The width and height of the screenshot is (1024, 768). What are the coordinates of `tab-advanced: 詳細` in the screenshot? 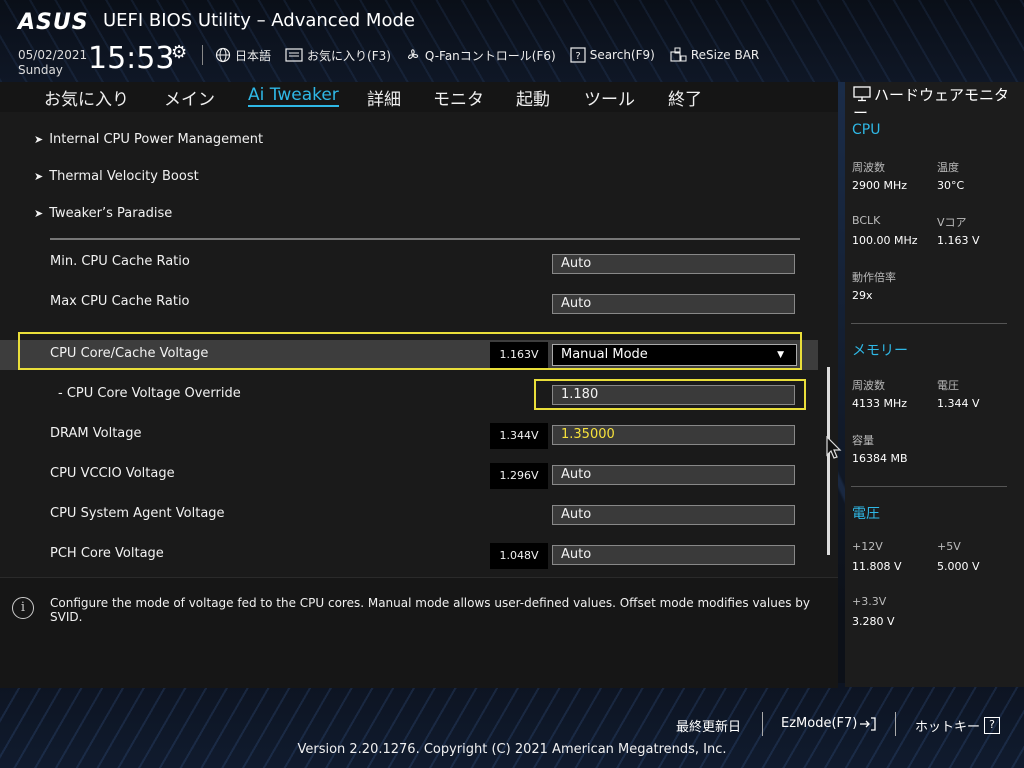 It's located at (384, 97).